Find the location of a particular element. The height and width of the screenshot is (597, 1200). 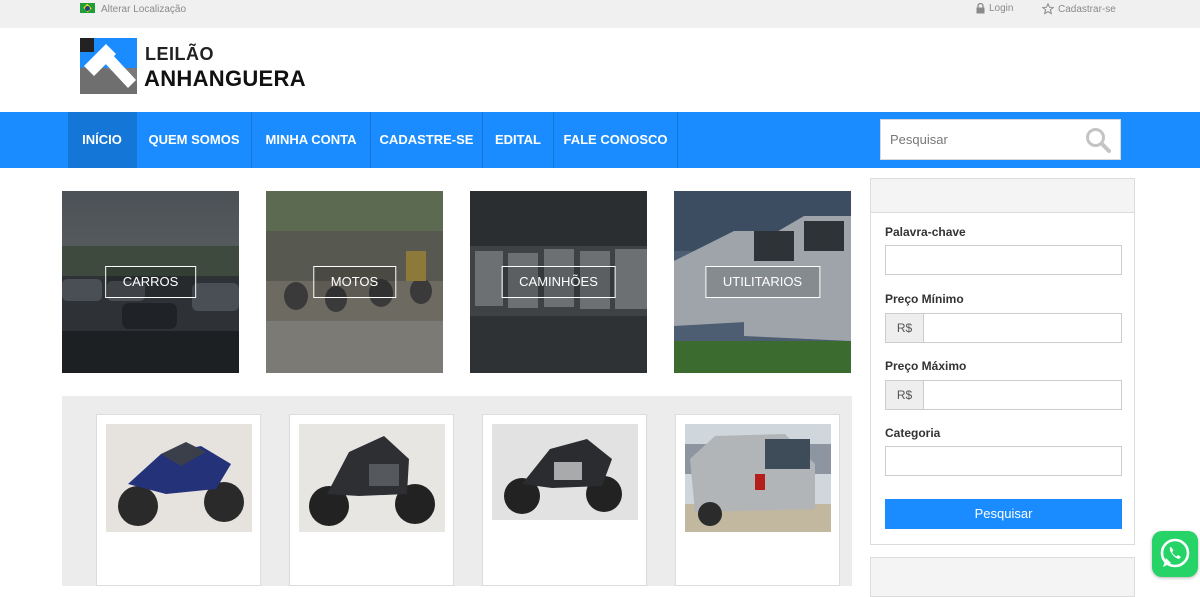

login-label: Login is located at coordinates (1001, 8).